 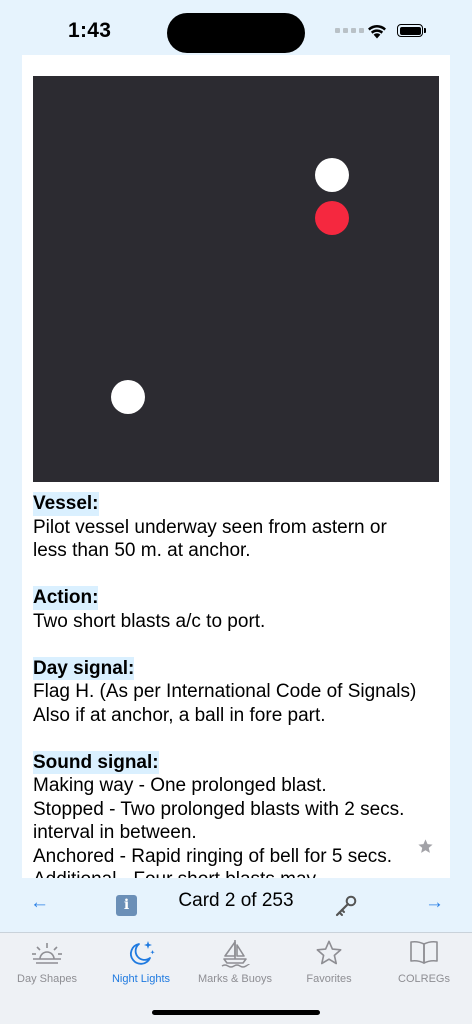 I want to click on section-line: interval in between., so click(x=115, y=832).